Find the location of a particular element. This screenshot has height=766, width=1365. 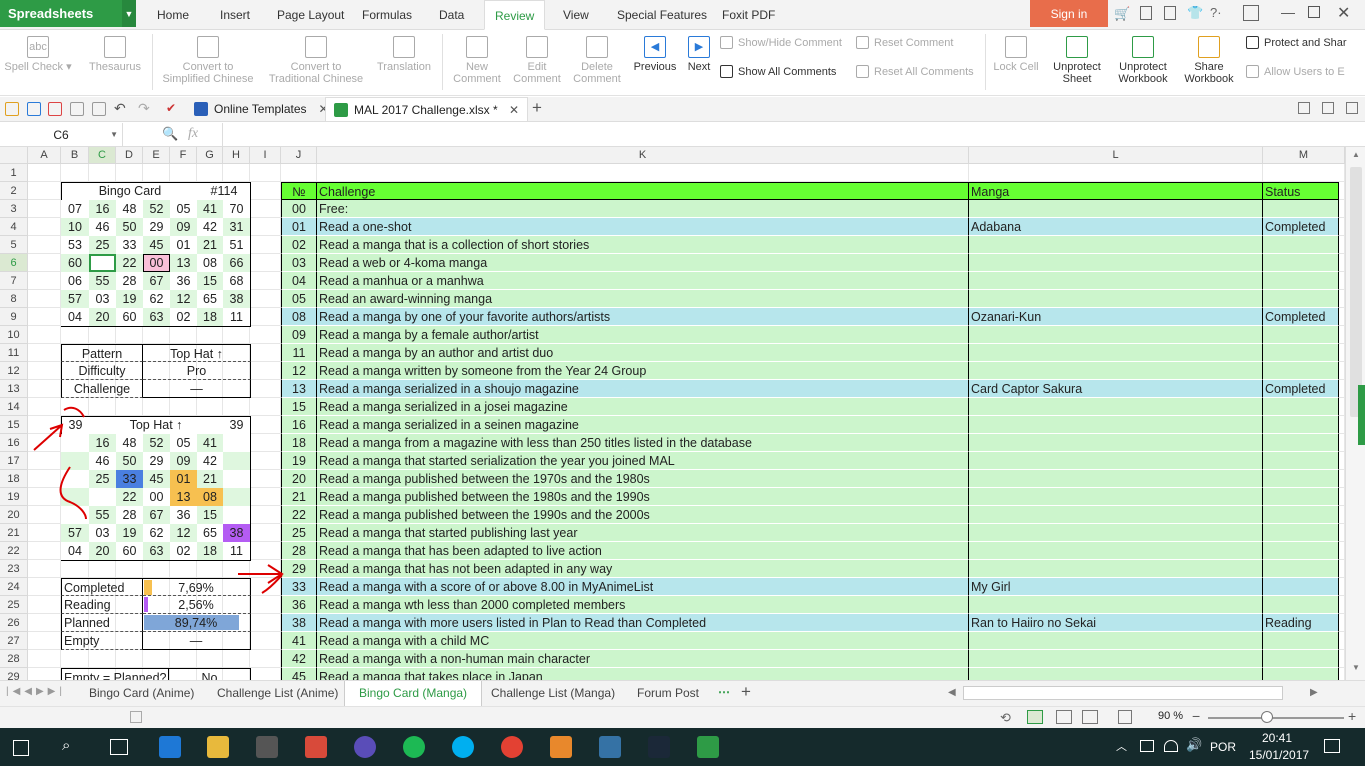

bingo-cell: 63 is located at coordinates (156, 317).